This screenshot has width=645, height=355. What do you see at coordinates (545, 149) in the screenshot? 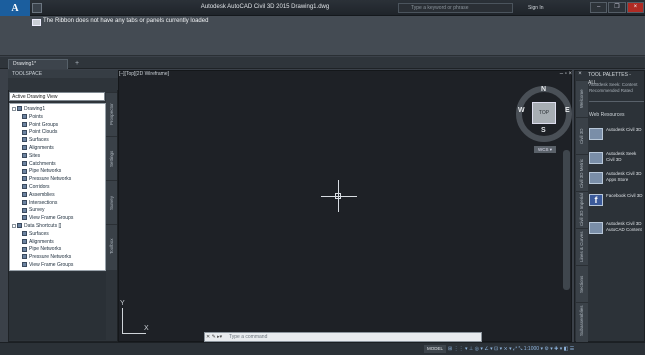
I see `wcs-menu: WCS ▾` at bounding box center [545, 149].